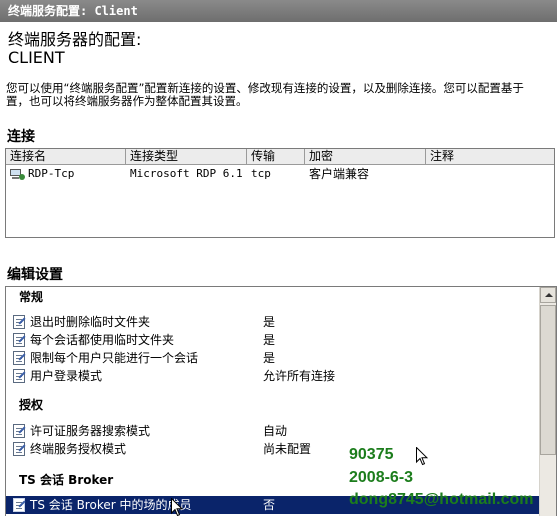 The image size is (557, 516). What do you see at coordinates (51, 173) in the screenshot?
I see `connection-name: RDP-Tcp` at bounding box center [51, 173].